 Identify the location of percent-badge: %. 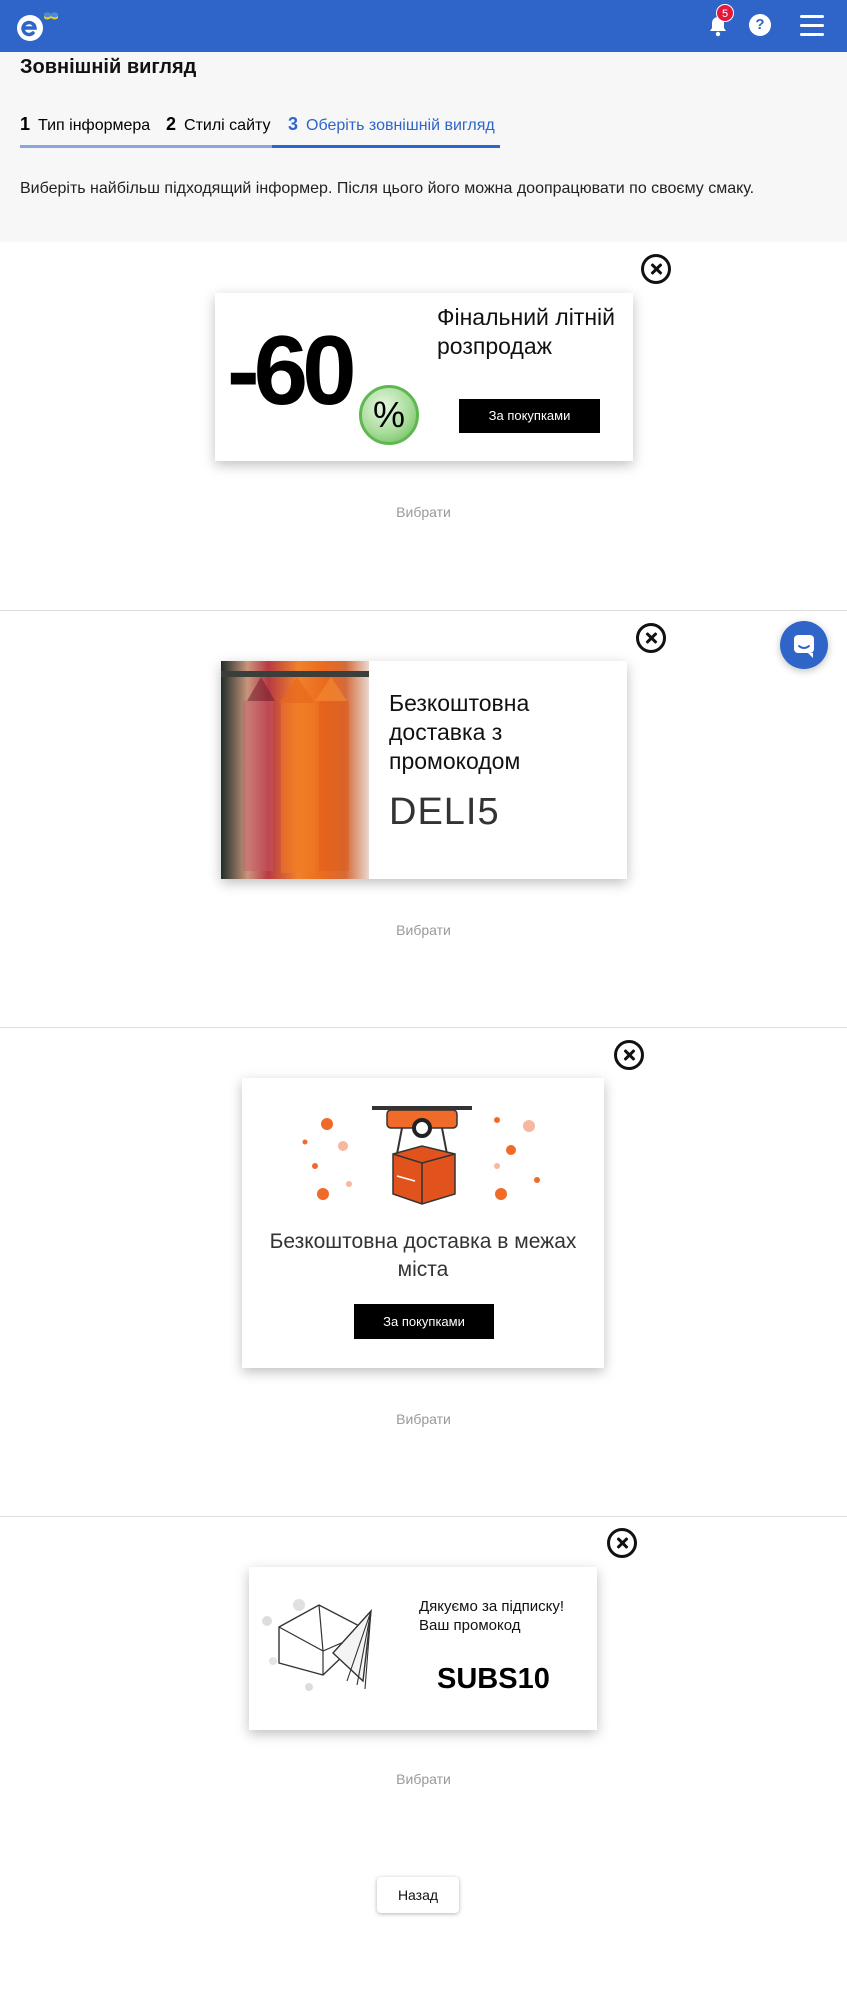
(389, 415).